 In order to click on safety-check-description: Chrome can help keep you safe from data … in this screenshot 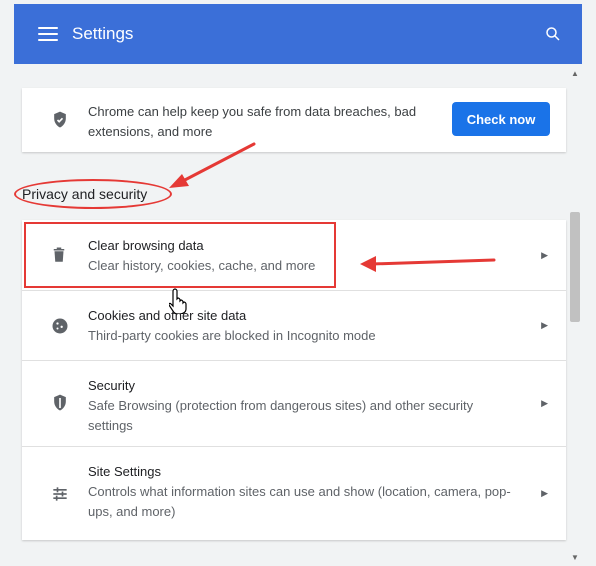, I will do `click(252, 121)`.